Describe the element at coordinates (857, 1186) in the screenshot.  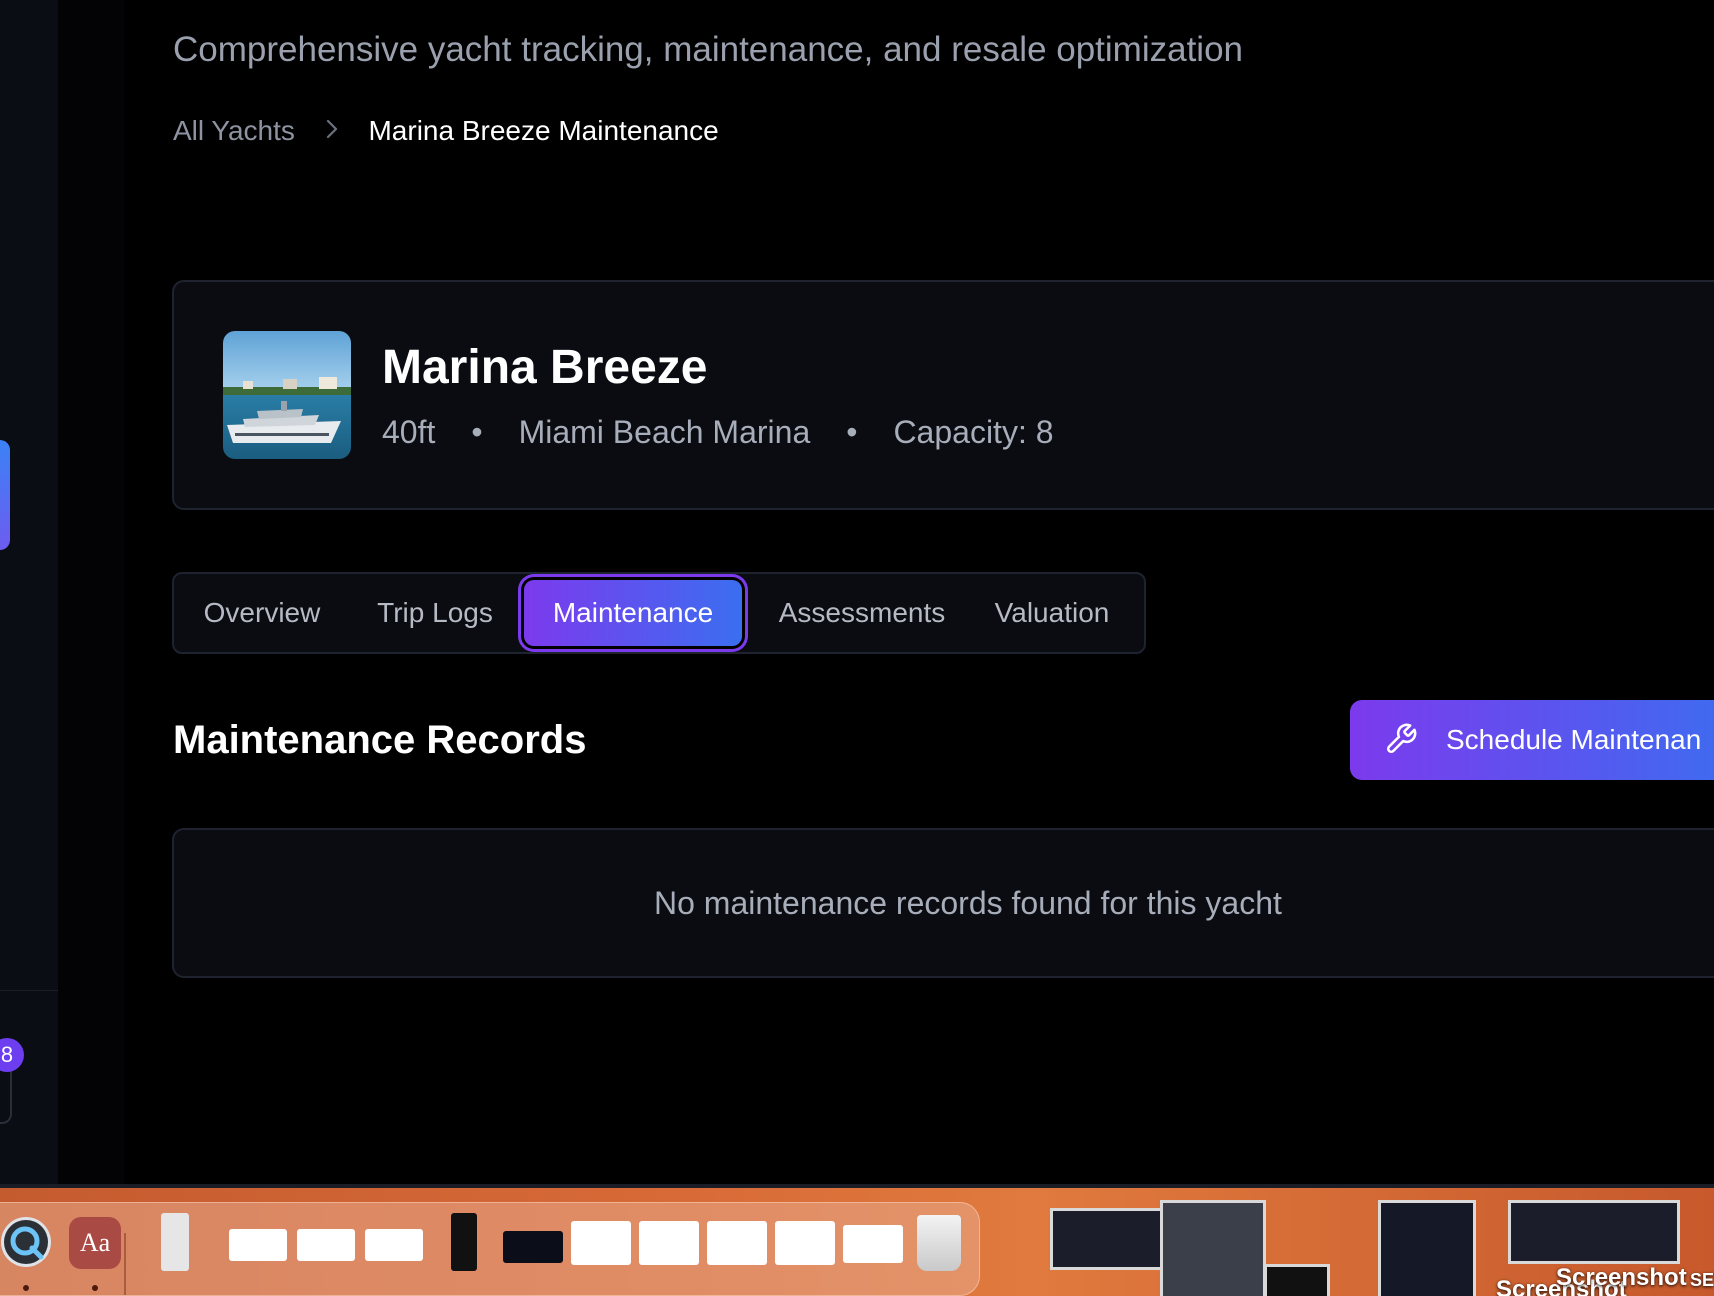
I see `window-bottom-edge` at that location.